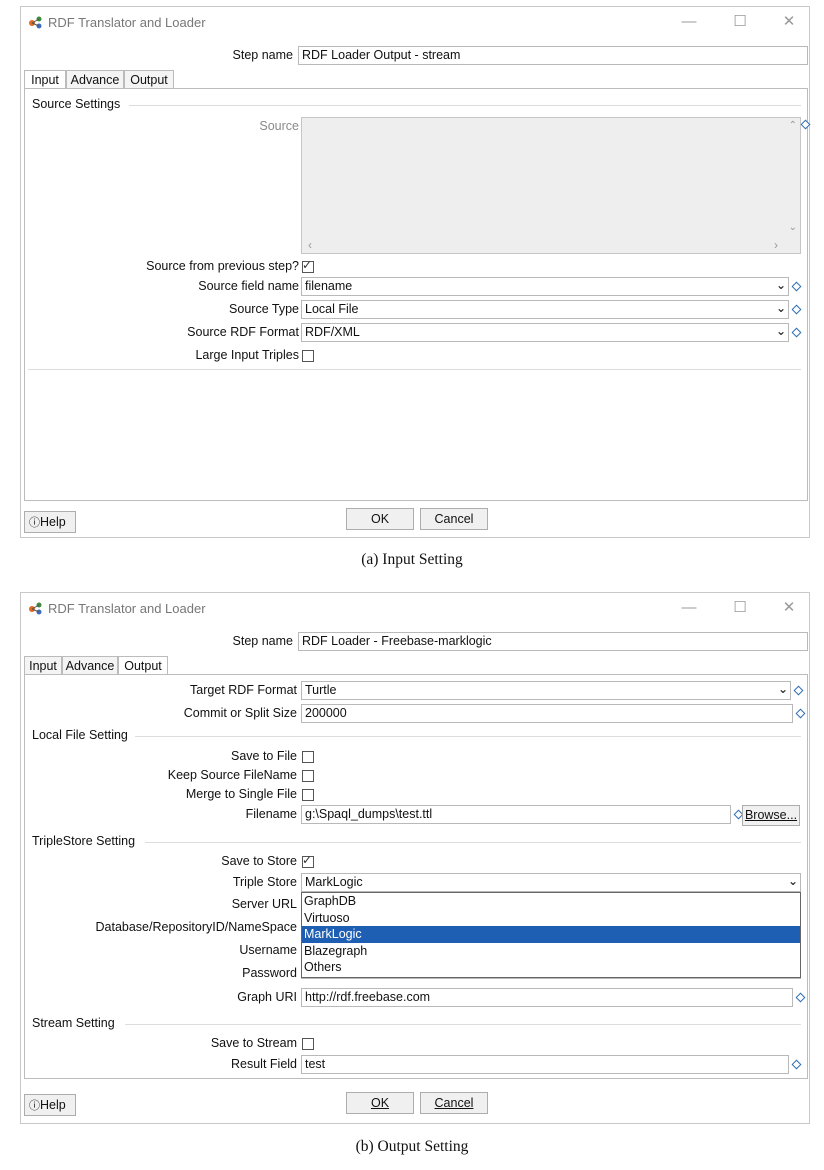 This screenshot has width=824, height=1170. What do you see at coordinates (545, 286) in the screenshot?
I see `source-field-select: filename ⌄` at bounding box center [545, 286].